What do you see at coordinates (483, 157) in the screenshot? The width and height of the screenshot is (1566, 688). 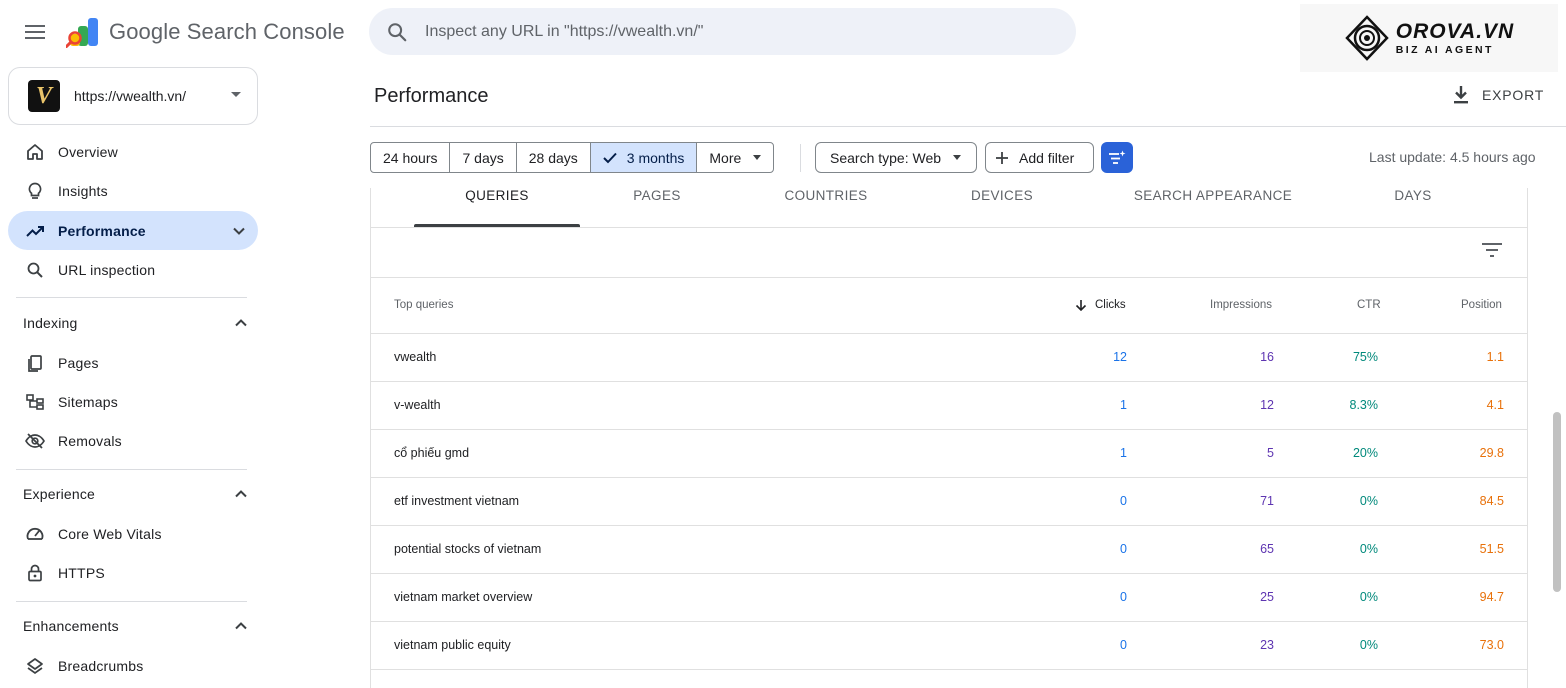 I see `range-7-days: 7 days` at bounding box center [483, 157].